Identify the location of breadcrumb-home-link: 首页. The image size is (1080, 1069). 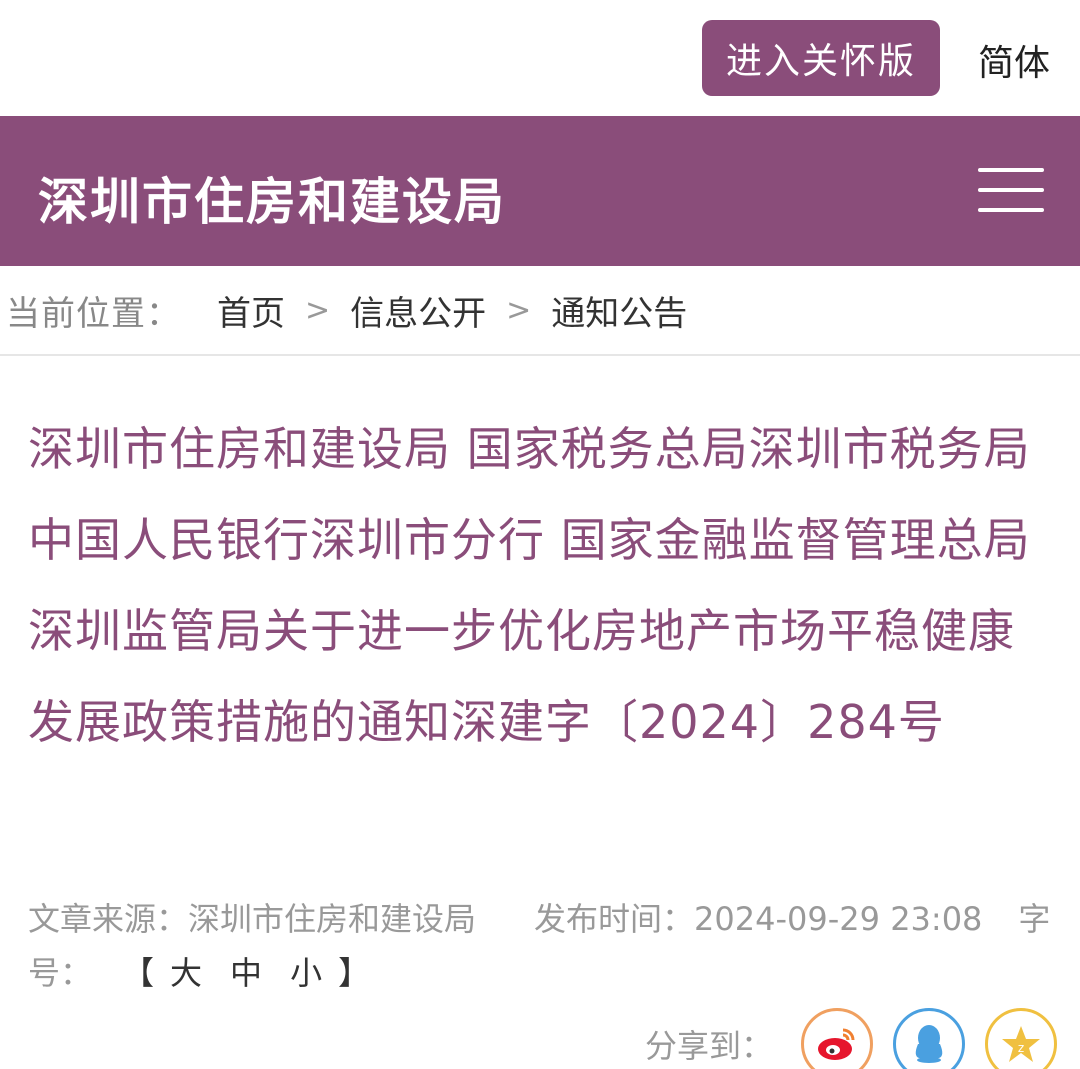
(251, 310).